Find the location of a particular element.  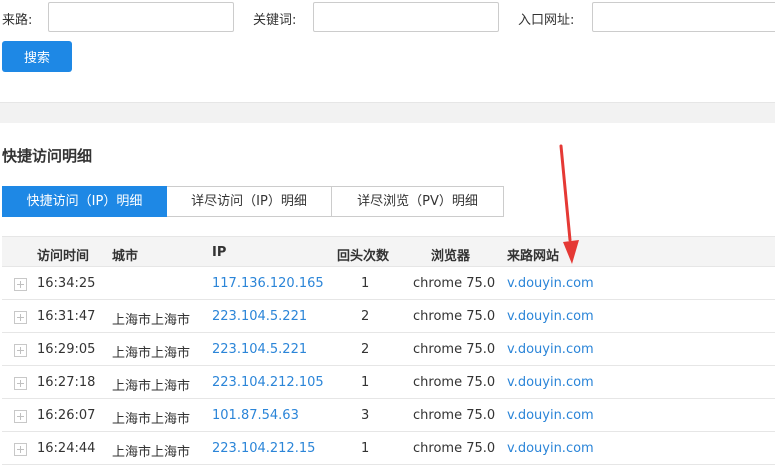

visit-time: 16:26:07 is located at coordinates (66, 415).